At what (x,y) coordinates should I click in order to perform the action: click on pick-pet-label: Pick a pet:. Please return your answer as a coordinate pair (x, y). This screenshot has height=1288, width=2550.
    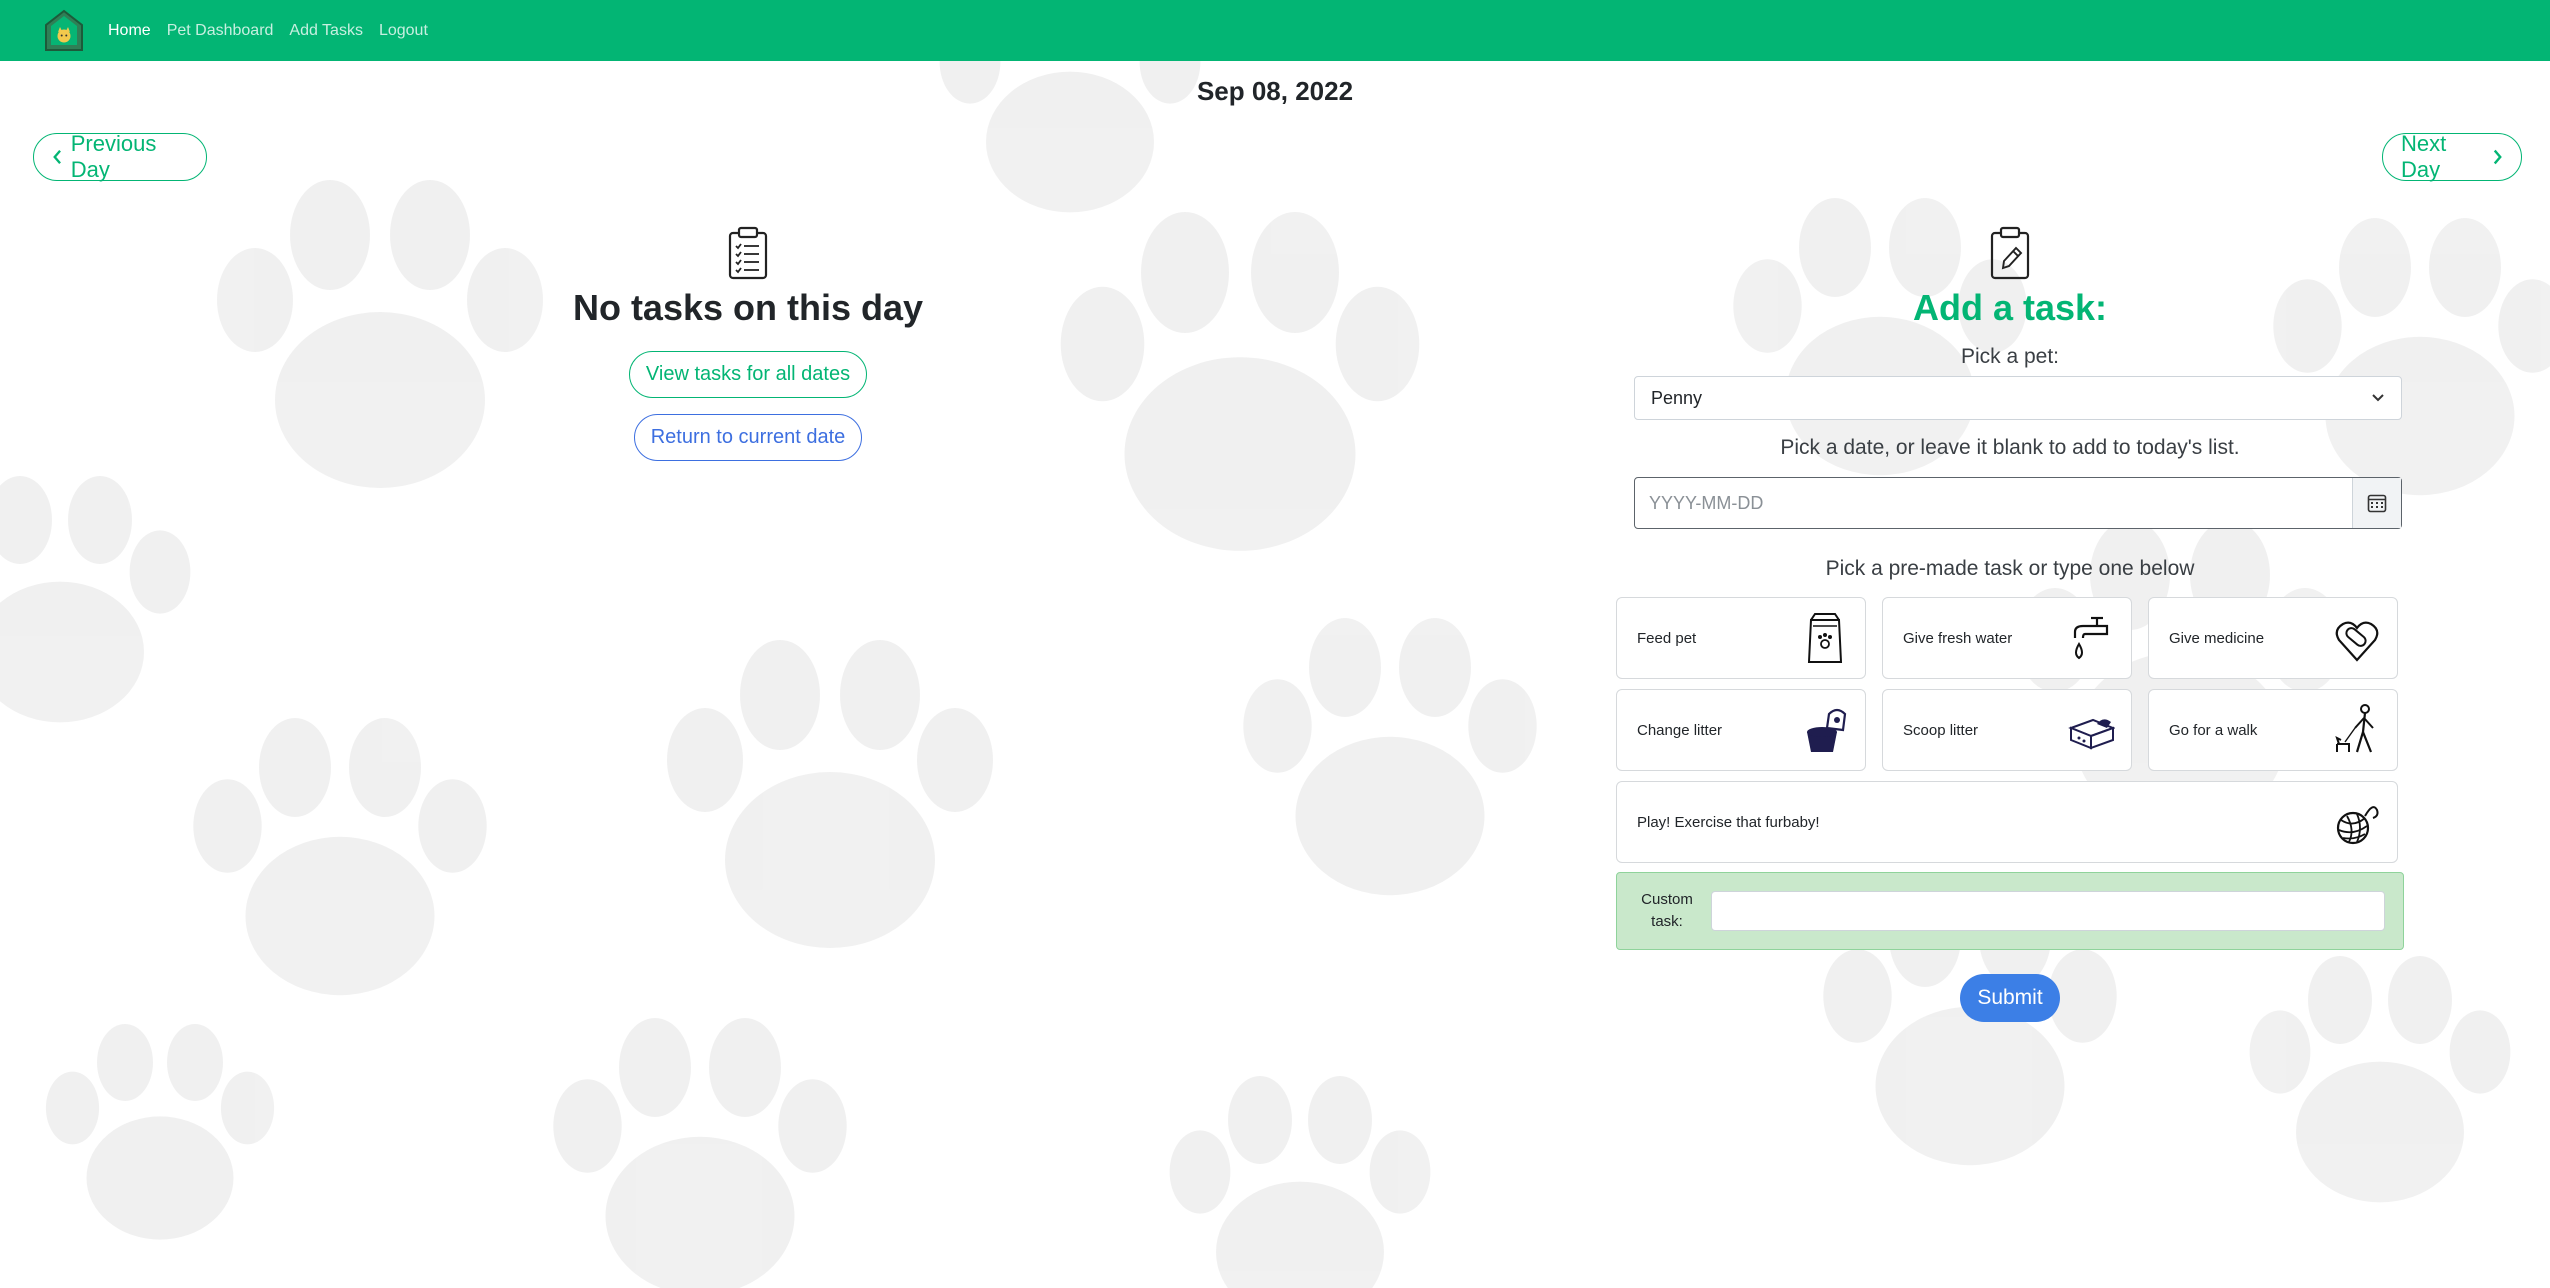
    Looking at the image, I should click on (2010, 356).